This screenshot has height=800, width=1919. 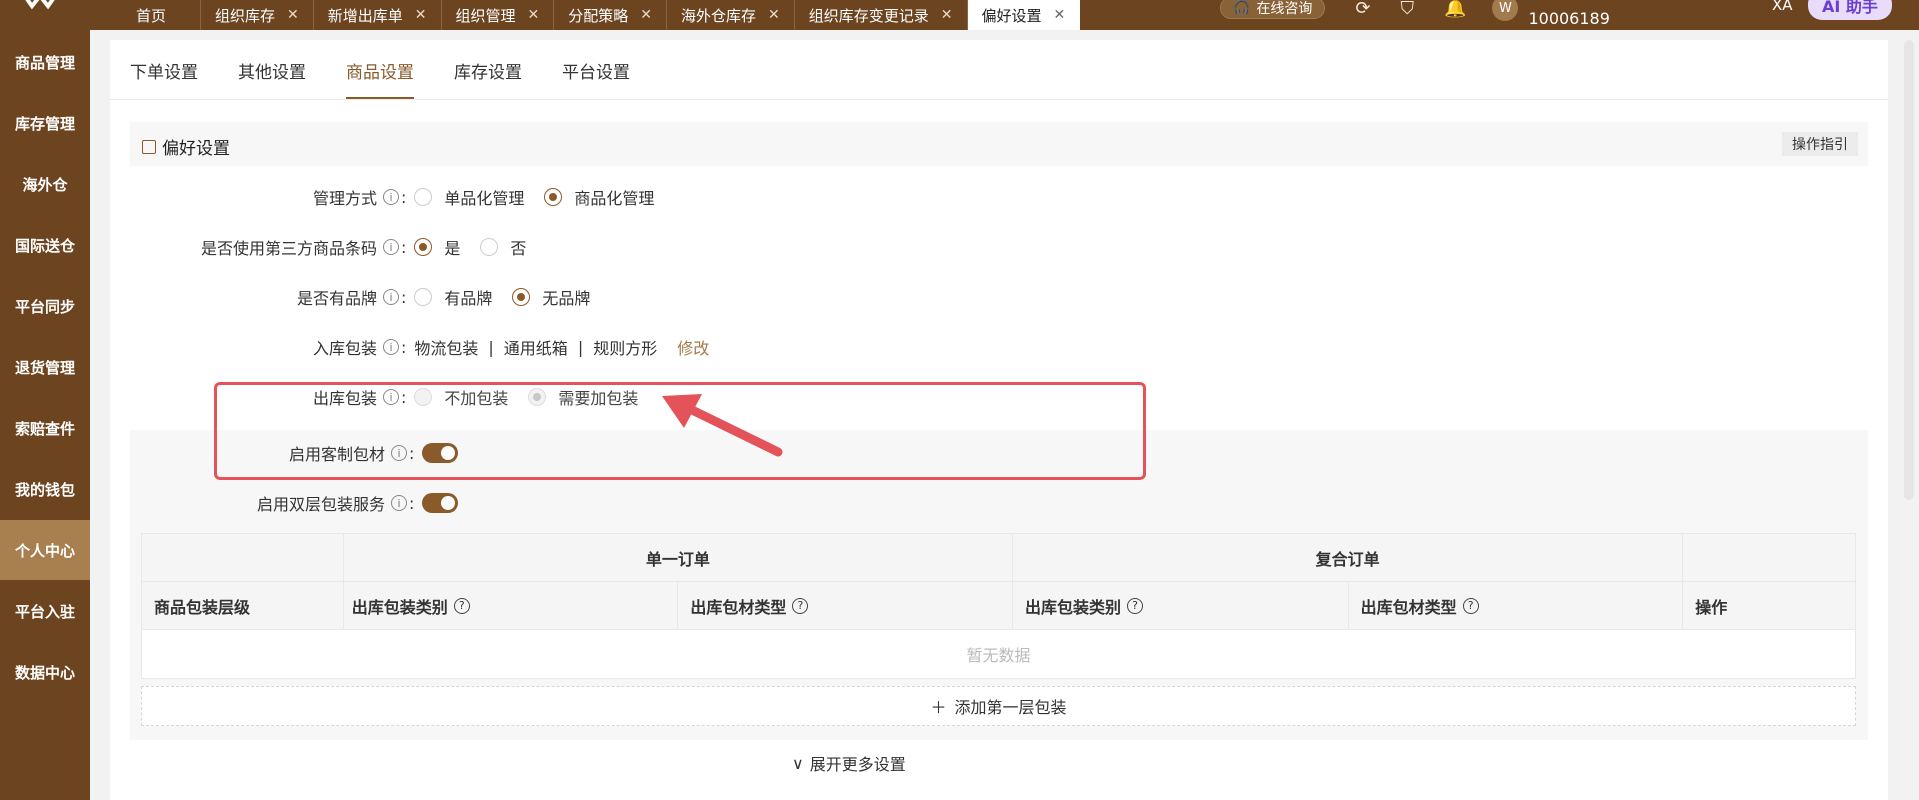 I want to click on sidebar-item-5: 退货管理, so click(x=45, y=367).